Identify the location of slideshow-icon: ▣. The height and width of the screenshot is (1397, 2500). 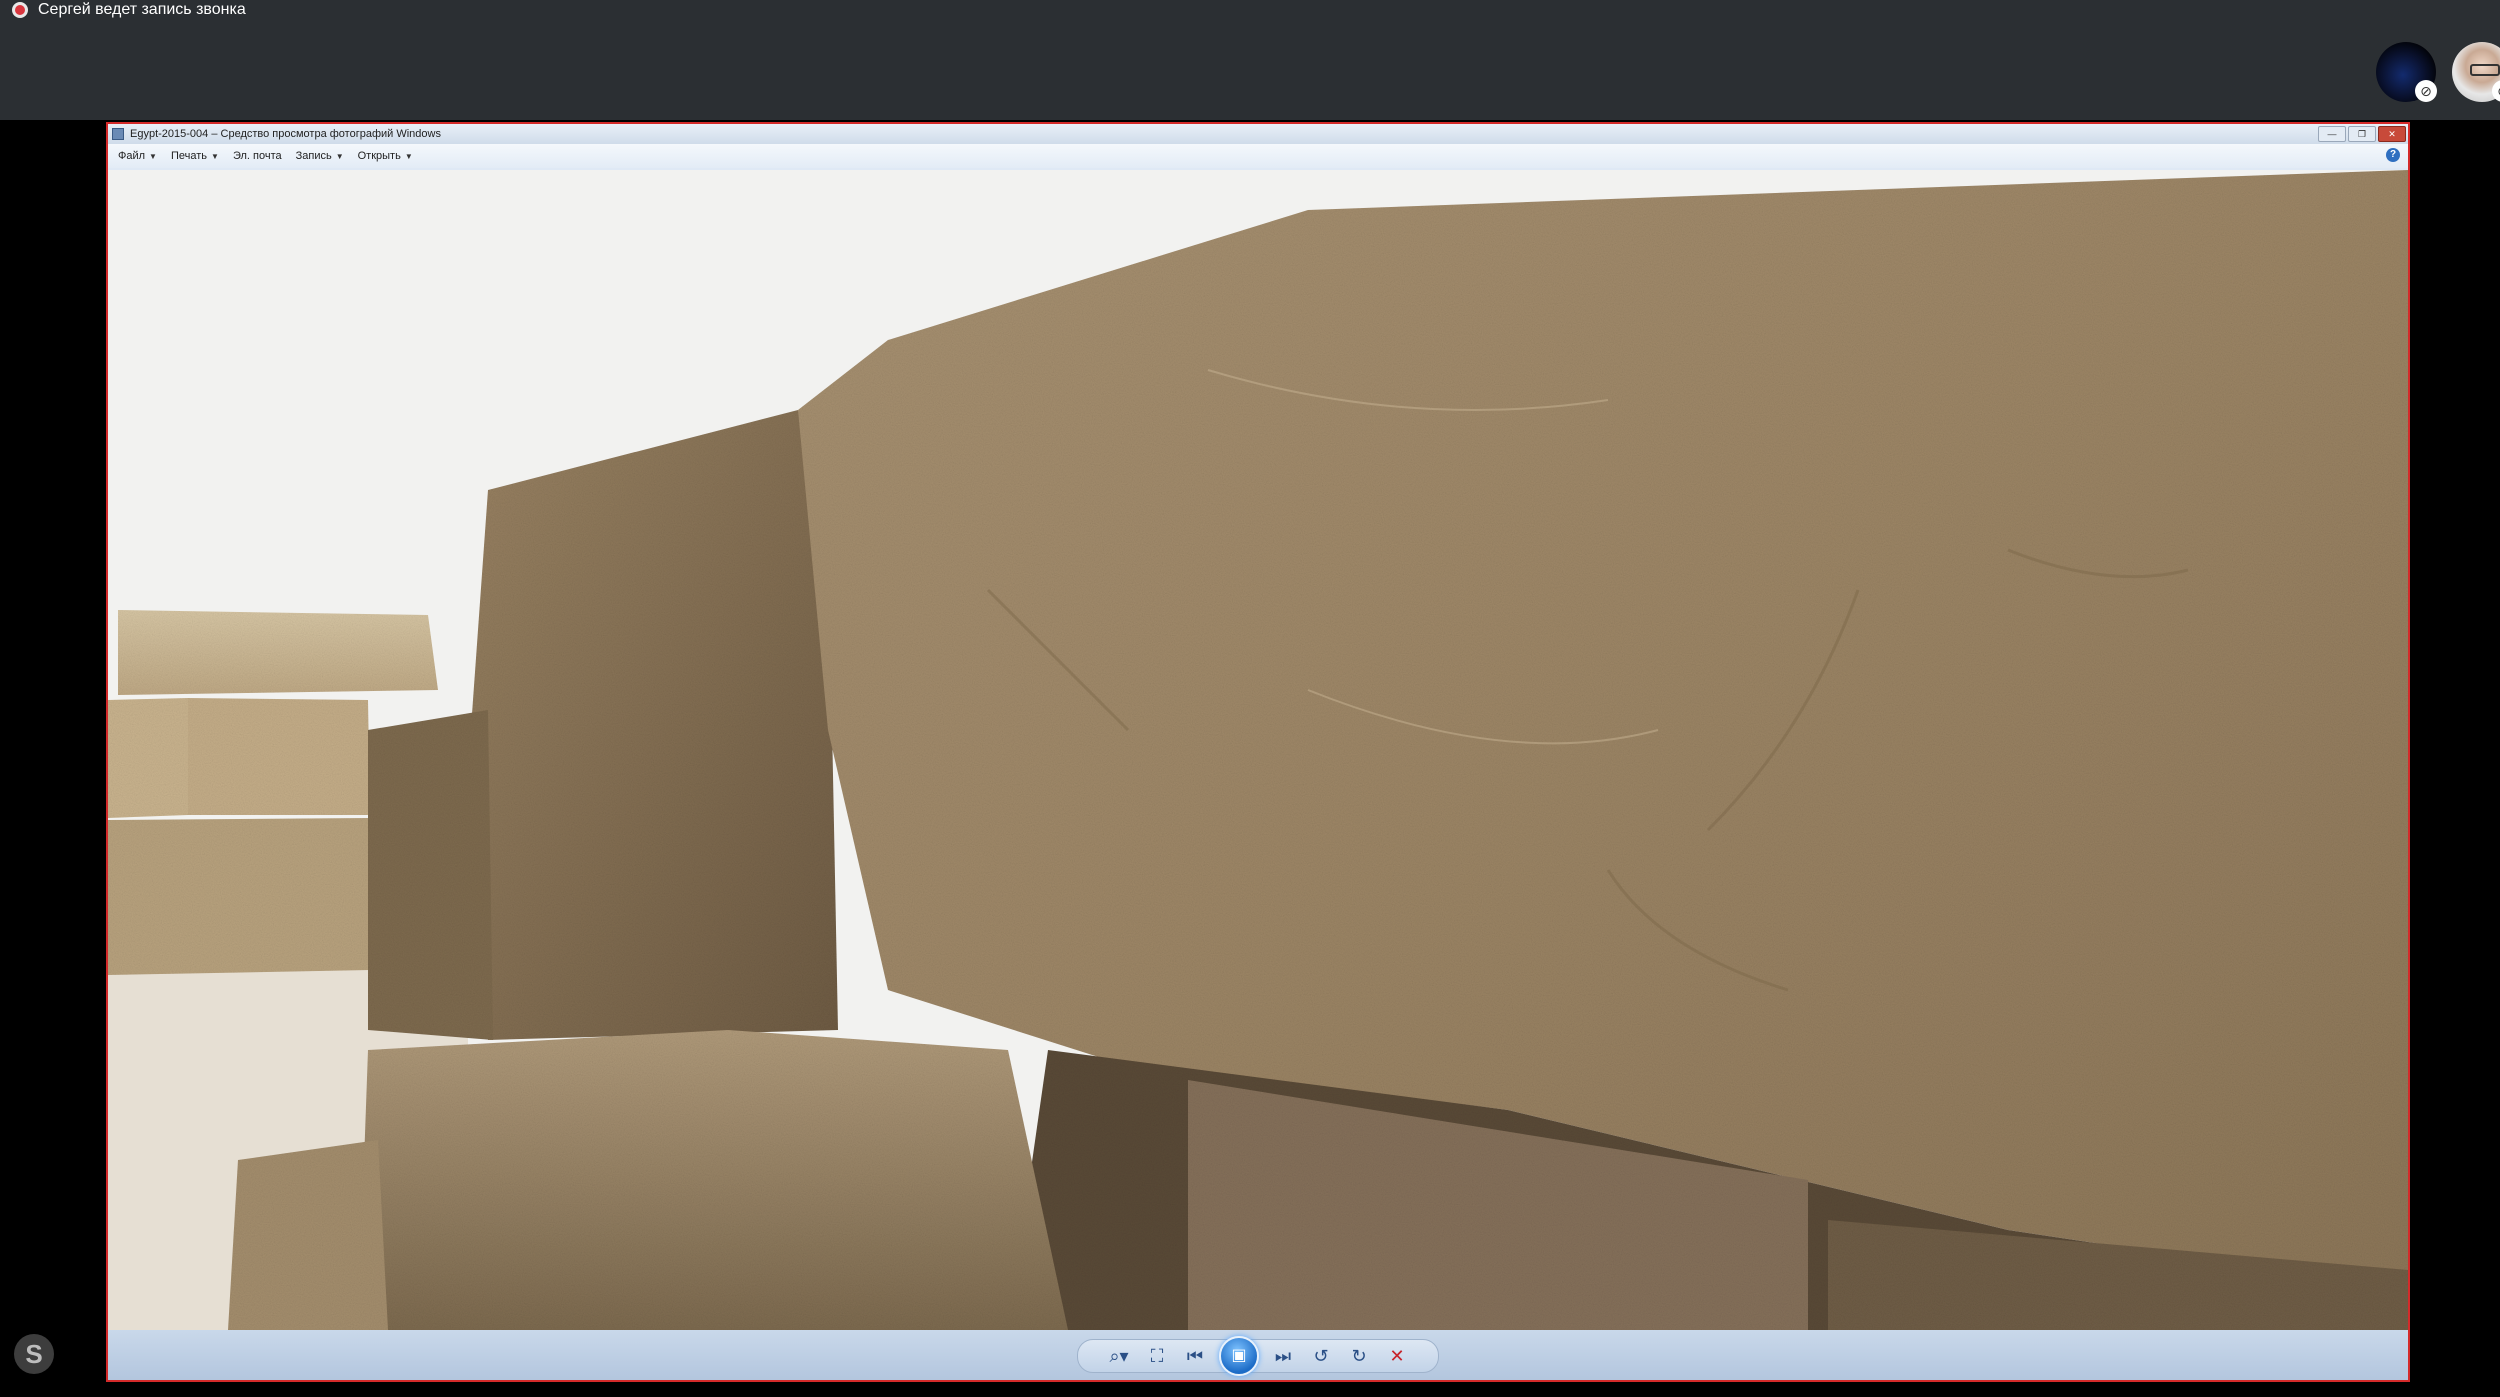
(1239, 1356).